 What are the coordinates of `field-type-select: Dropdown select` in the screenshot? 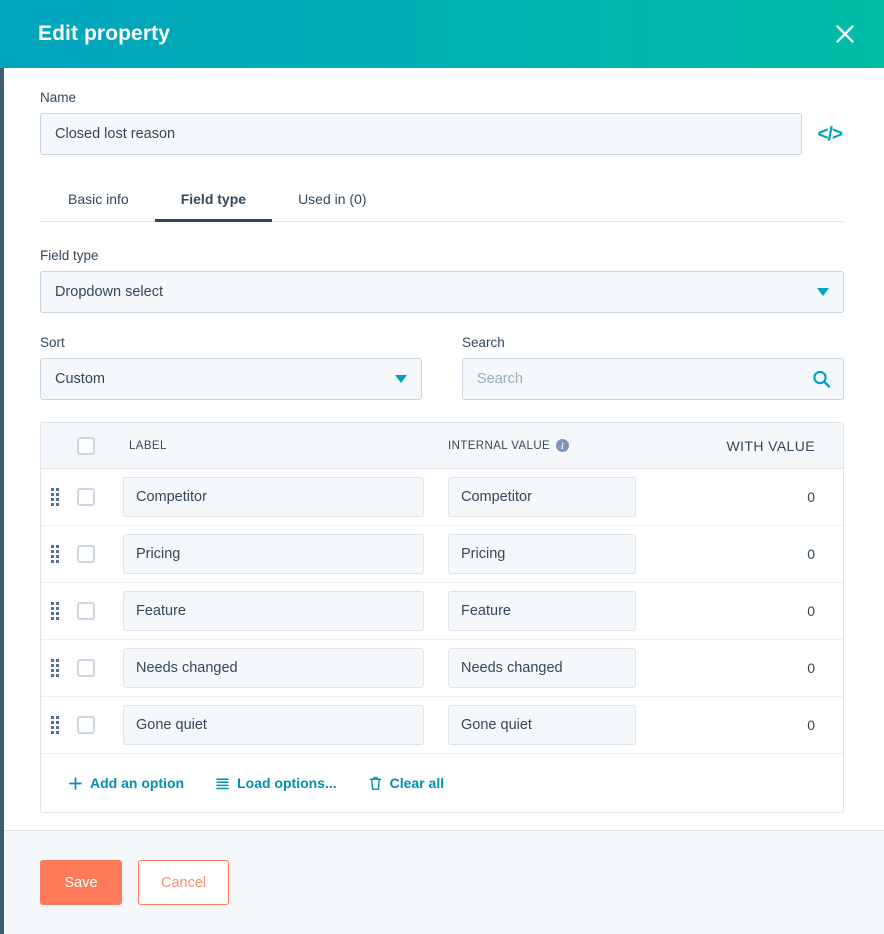 It's located at (442, 292).